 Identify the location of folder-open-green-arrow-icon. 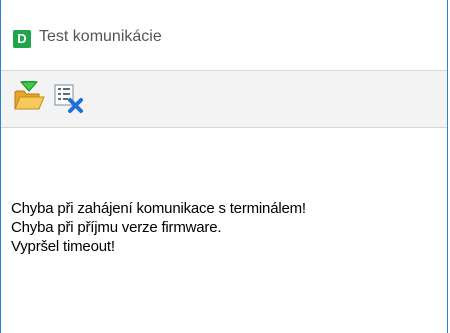
(29, 95).